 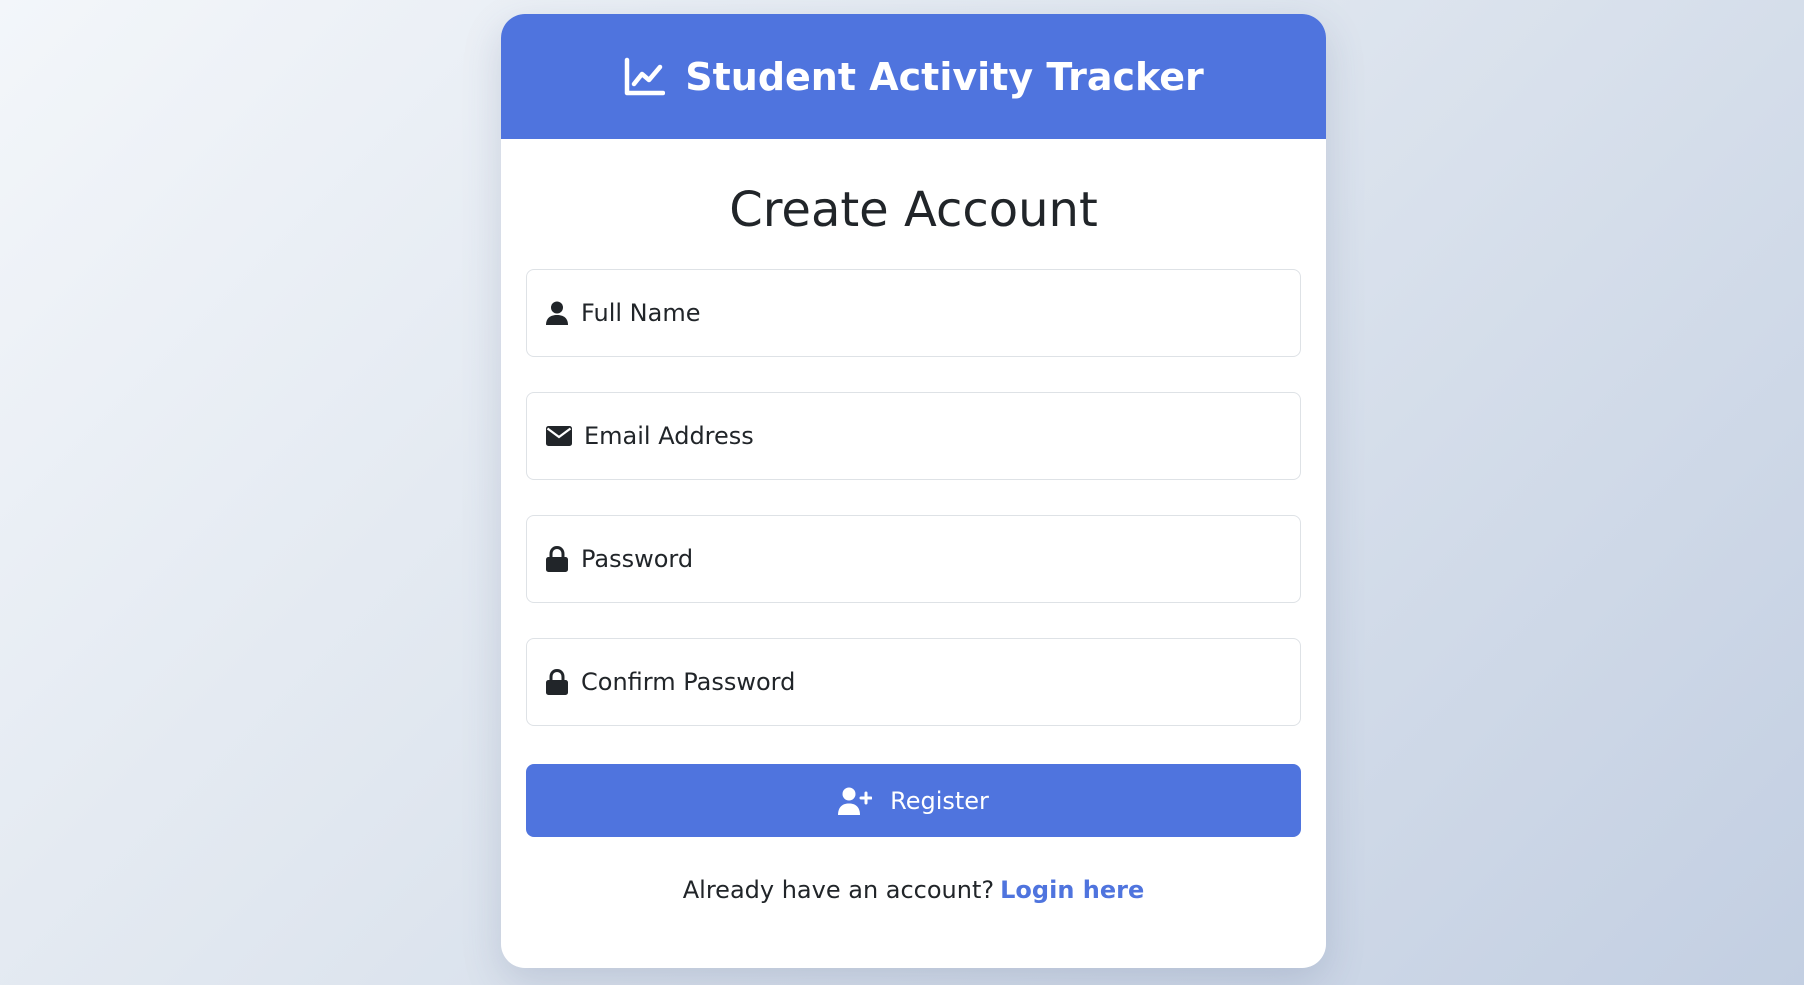 What do you see at coordinates (557, 313) in the screenshot?
I see `user-icon` at bounding box center [557, 313].